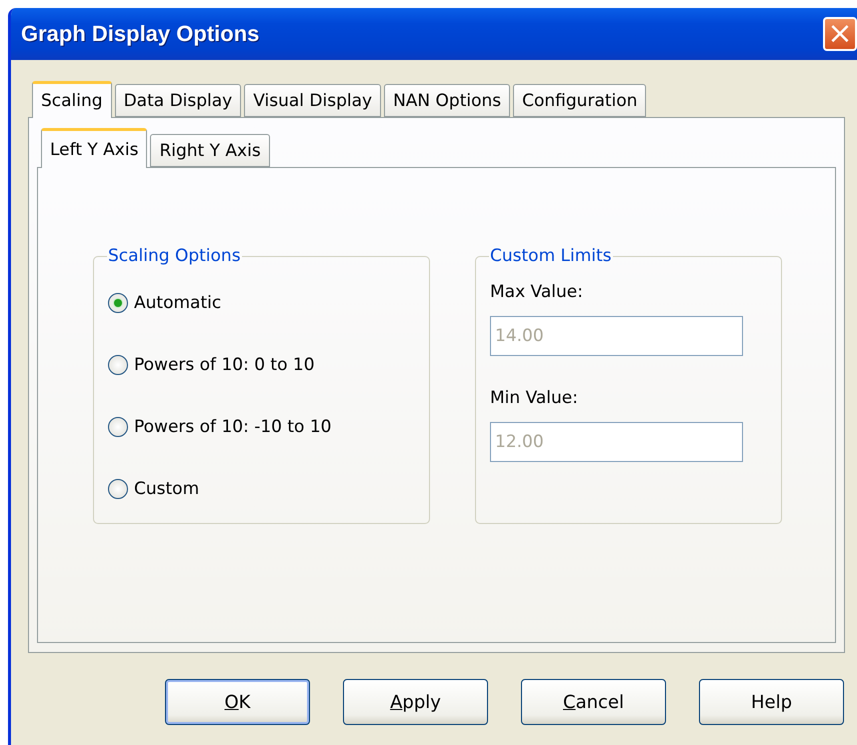  Describe the element at coordinates (72, 99) in the screenshot. I see `tab: Scaling` at that location.